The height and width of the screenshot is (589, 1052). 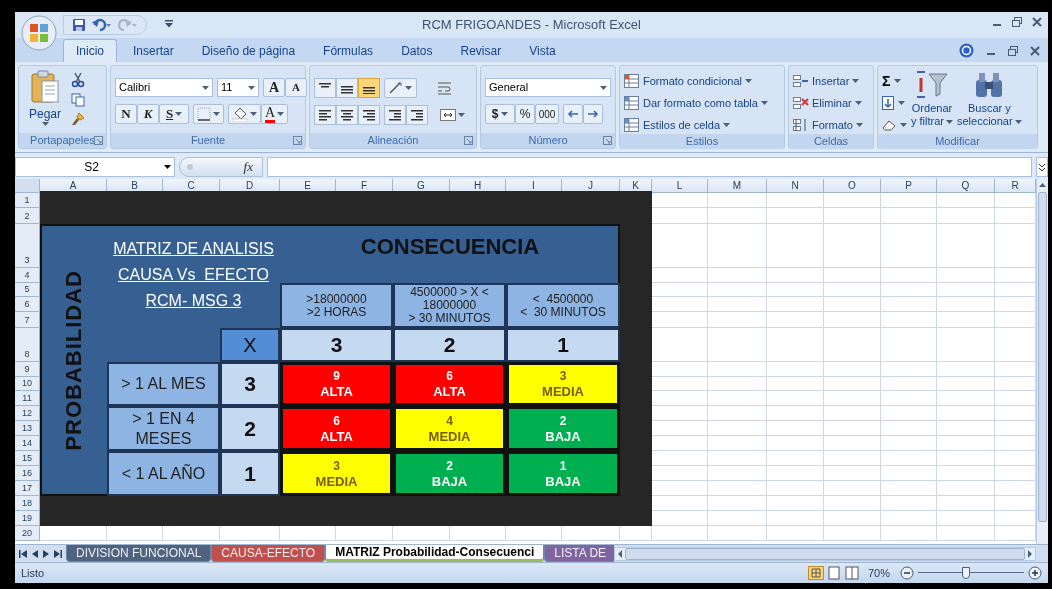 What do you see at coordinates (90, 50) in the screenshot?
I see `ribbon-tab: Inicio` at bounding box center [90, 50].